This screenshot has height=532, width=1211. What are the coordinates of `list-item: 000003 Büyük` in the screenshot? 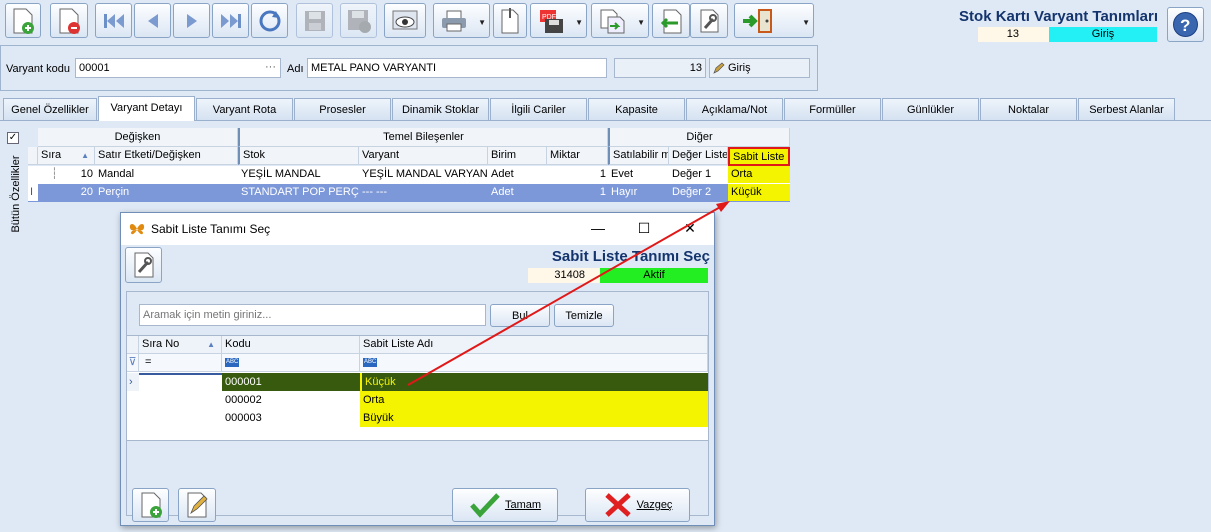 It's located at (417, 418).